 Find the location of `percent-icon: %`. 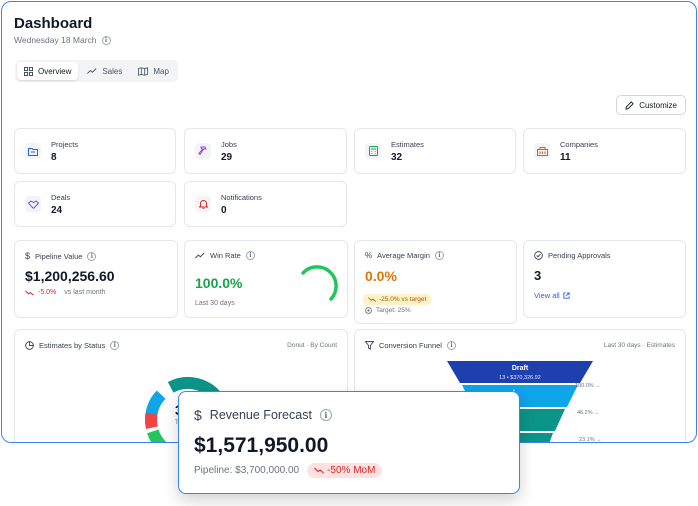

percent-icon: % is located at coordinates (369, 255).